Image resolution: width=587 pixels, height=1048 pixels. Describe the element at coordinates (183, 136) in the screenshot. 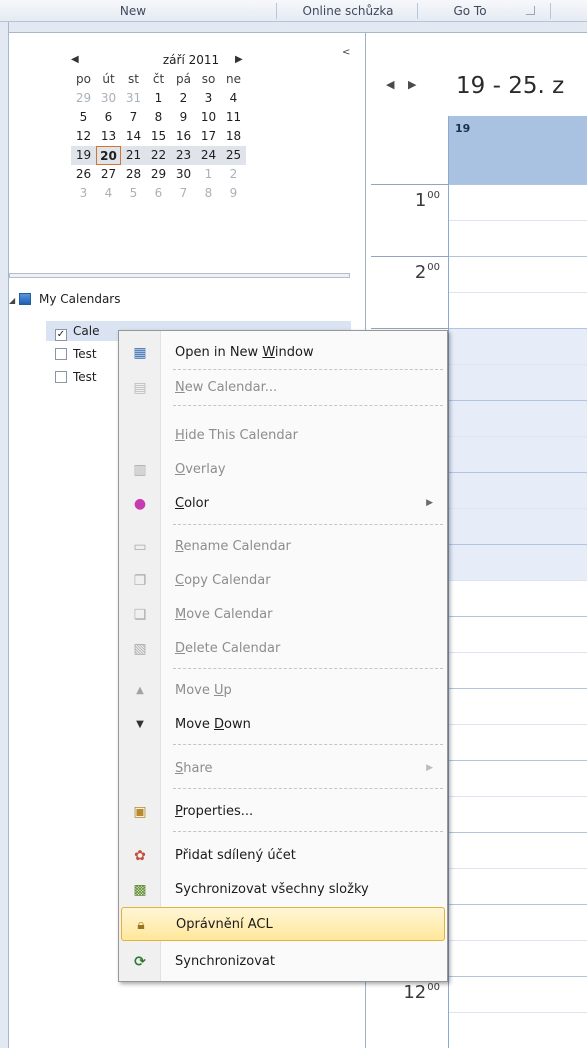

I see `mini-calendar-day: 16` at that location.